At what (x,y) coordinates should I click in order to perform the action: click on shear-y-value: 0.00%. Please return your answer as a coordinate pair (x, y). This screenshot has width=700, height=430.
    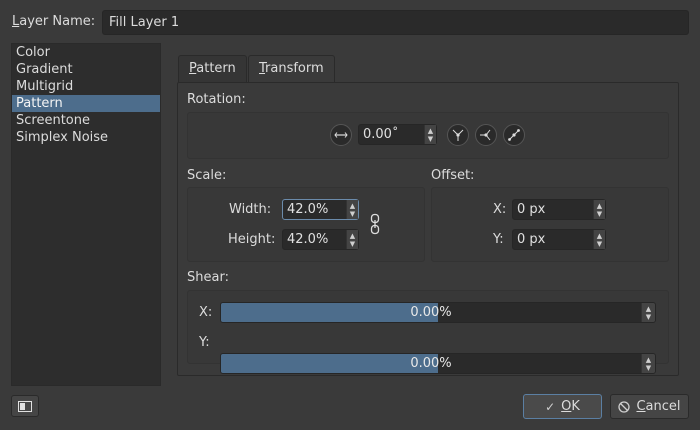
    Looking at the image, I should click on (431, 363).